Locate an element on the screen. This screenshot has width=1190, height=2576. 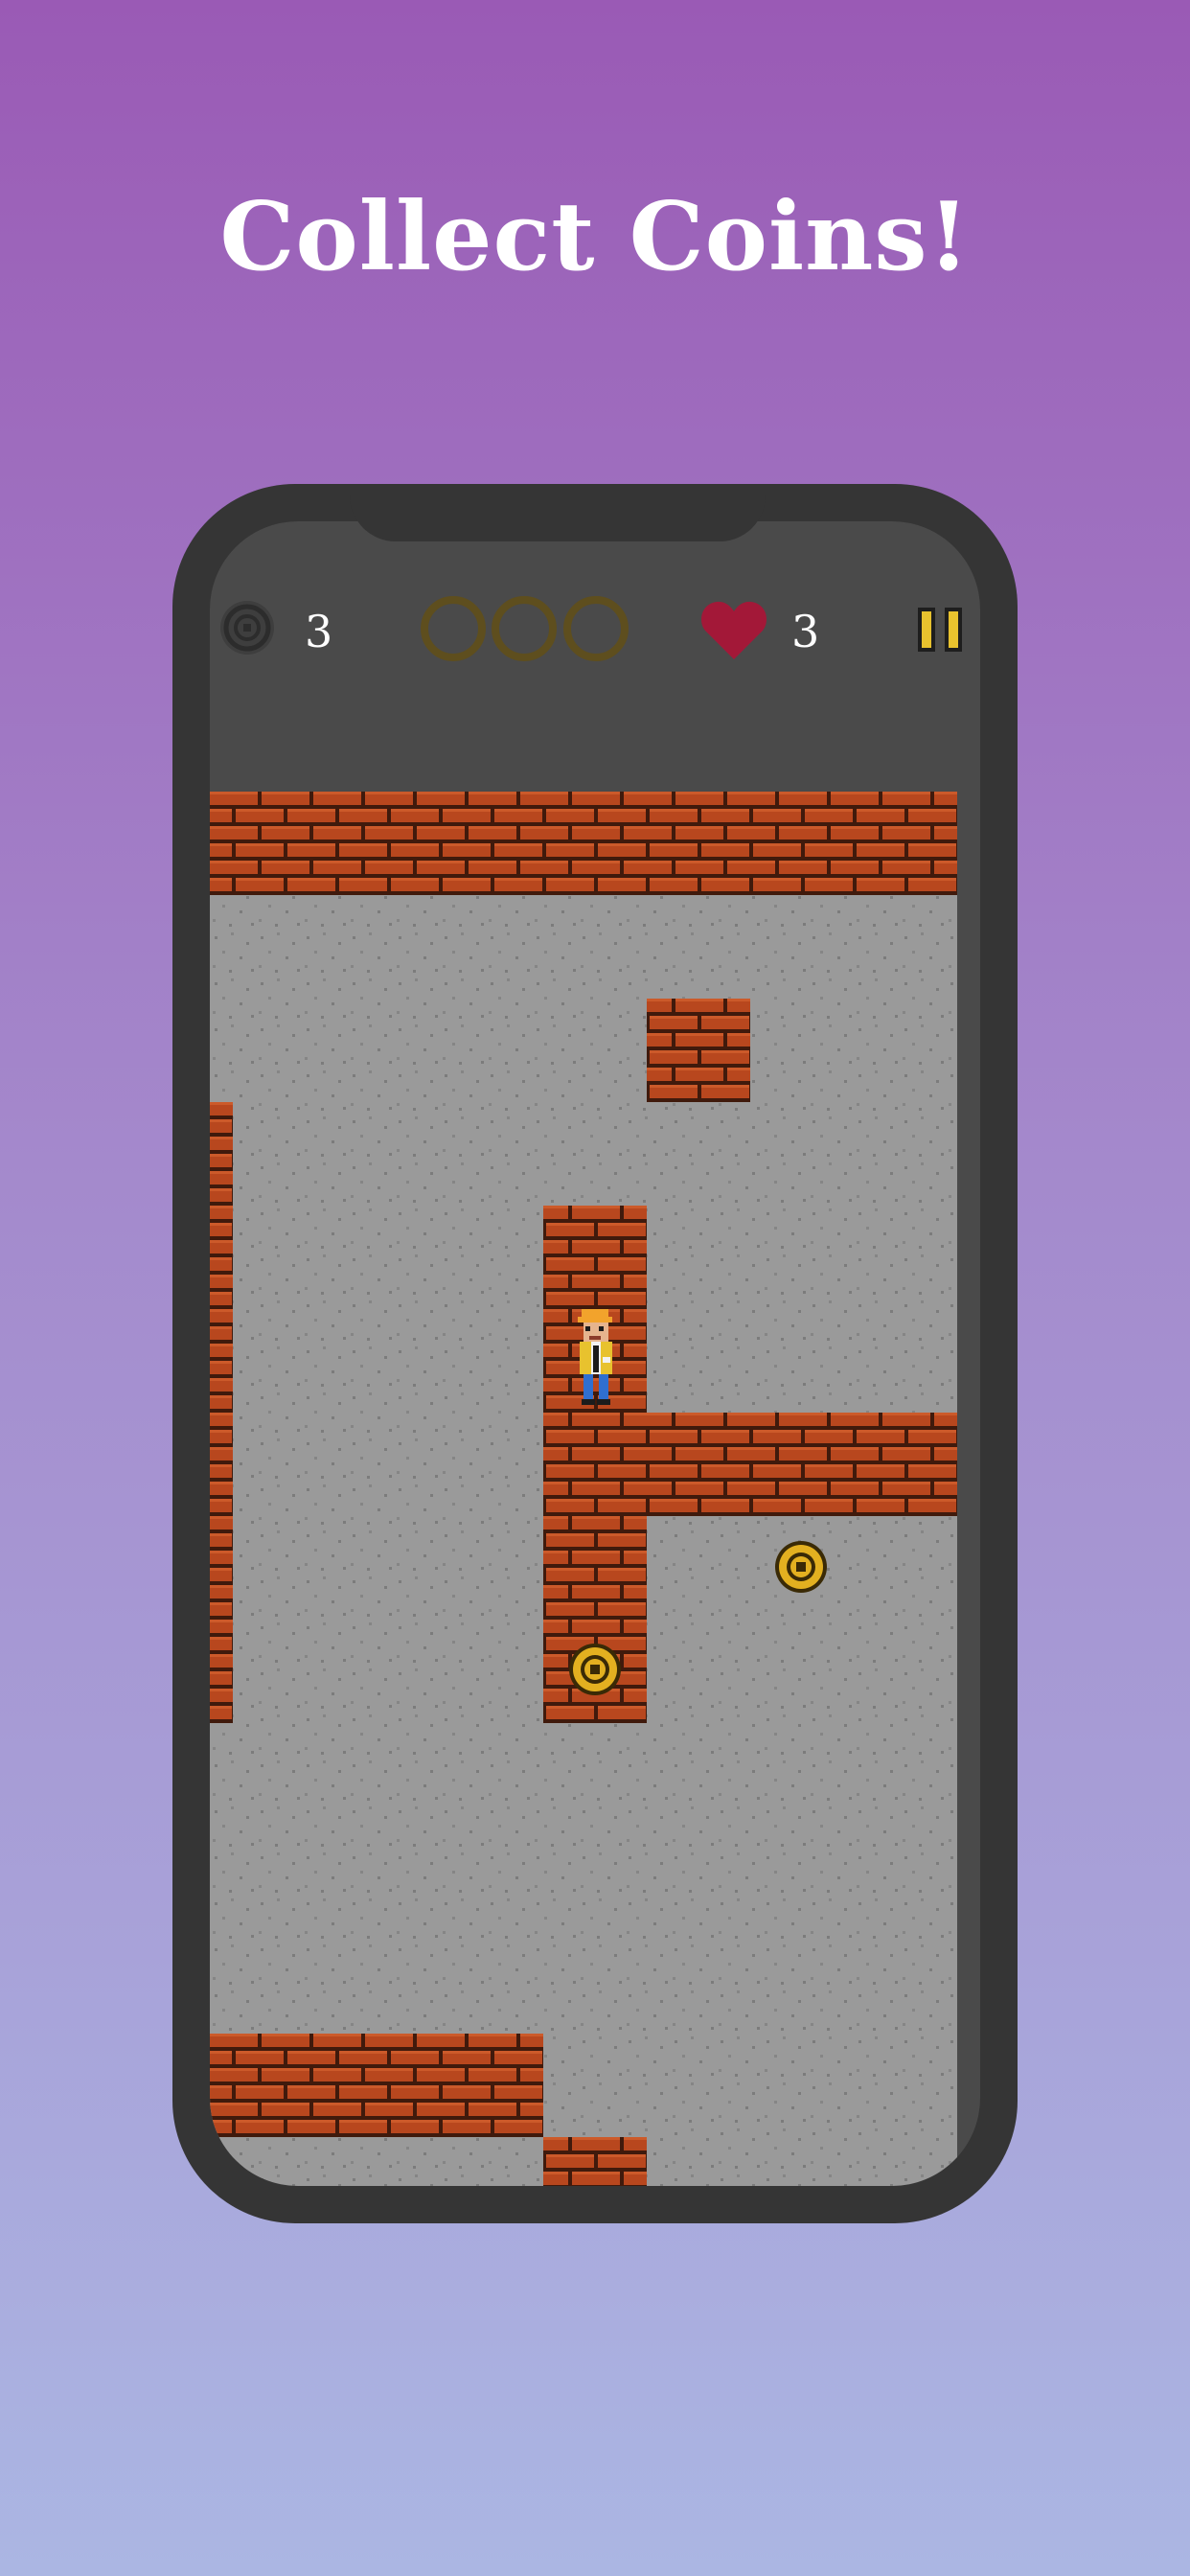
hud-bar: 3 3 is located at coordinates (595, 655).